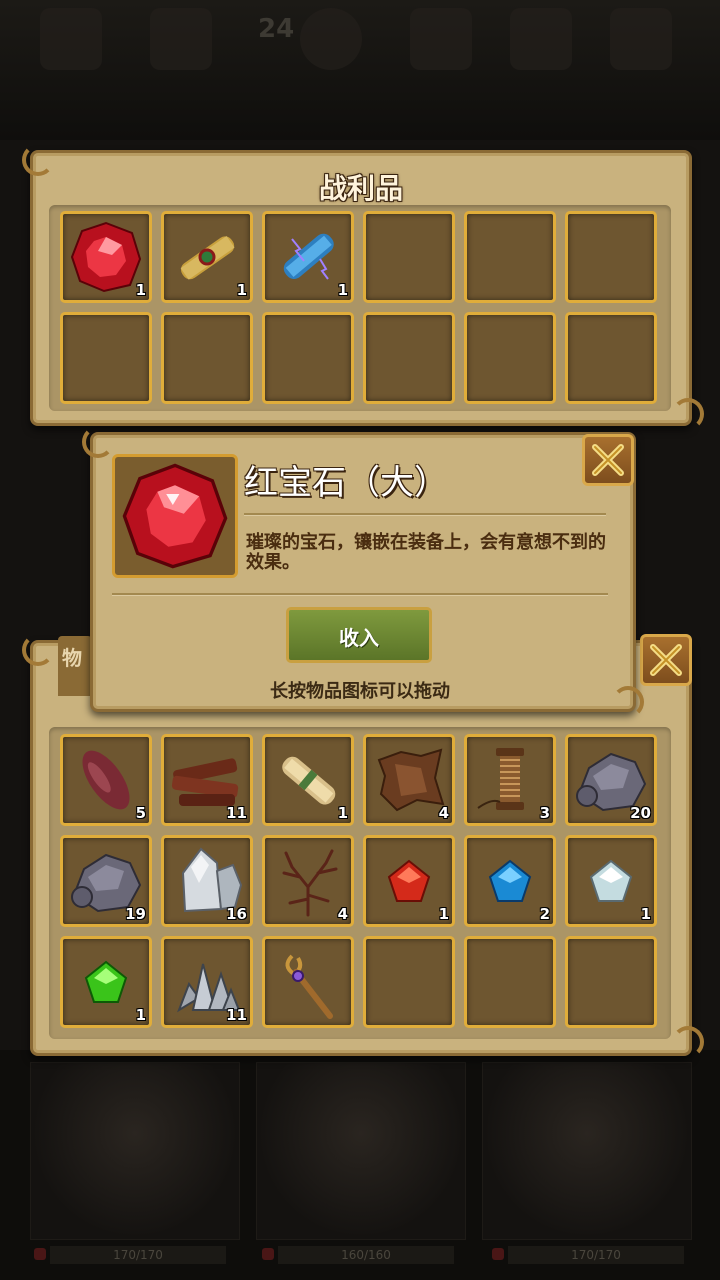 This screenshot has height=1280, width=720. Describe the element at coordinates (366, 1255) in the screenshot. I see `hero-hp-2: 160/160` at that location.